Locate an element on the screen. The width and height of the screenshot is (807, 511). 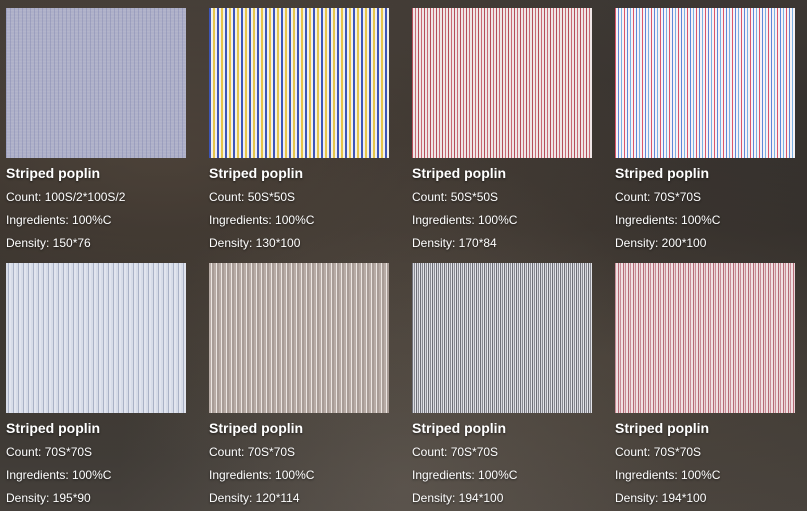
product-density: Density: 120*114 is located at coordinates (254, 498).